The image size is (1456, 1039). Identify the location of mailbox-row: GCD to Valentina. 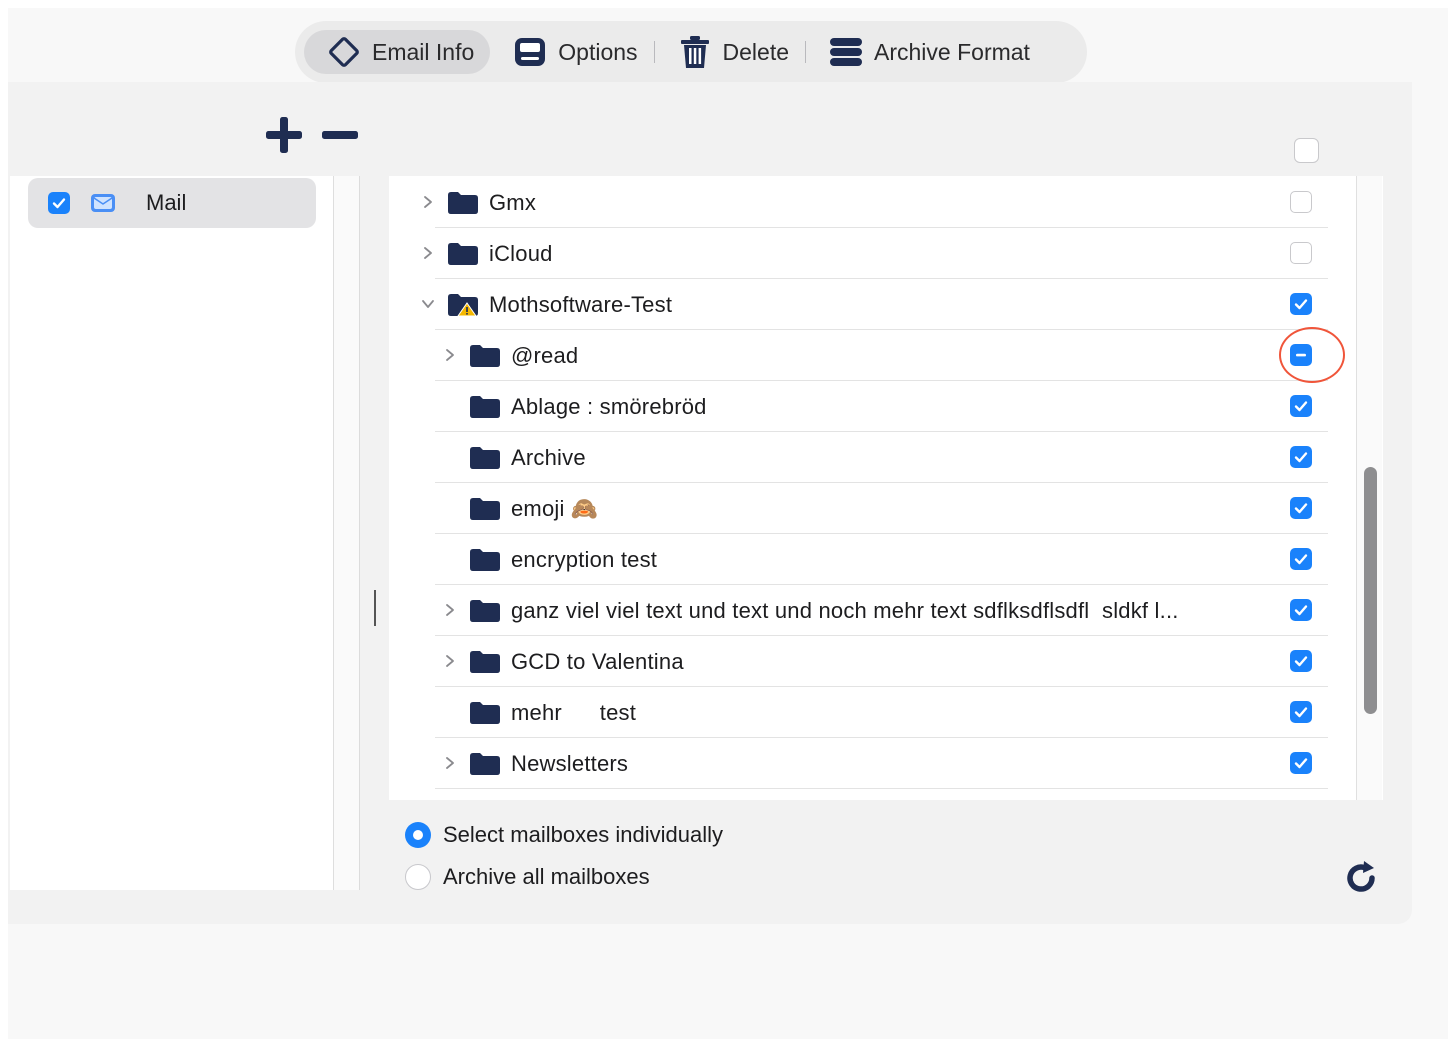
(881, 661).